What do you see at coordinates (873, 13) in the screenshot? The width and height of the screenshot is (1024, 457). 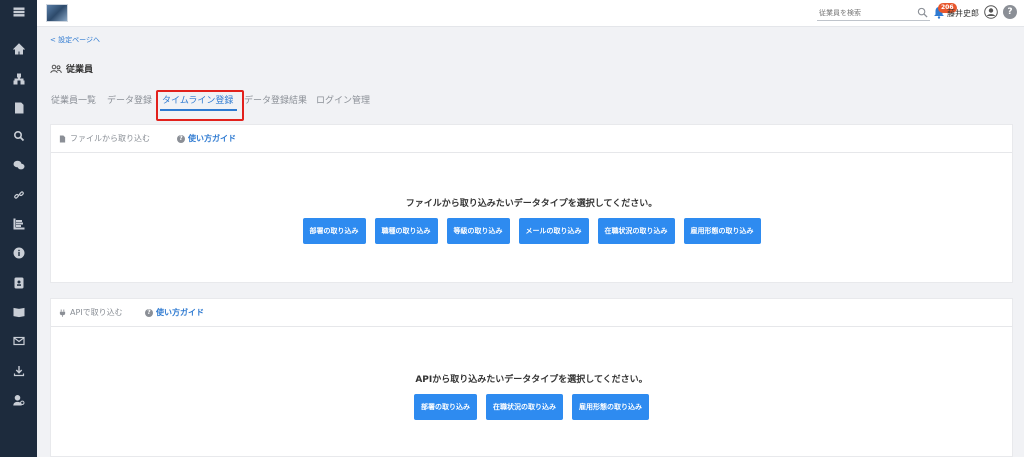 I see `employee-search-input` at bounding box center [873, 13].